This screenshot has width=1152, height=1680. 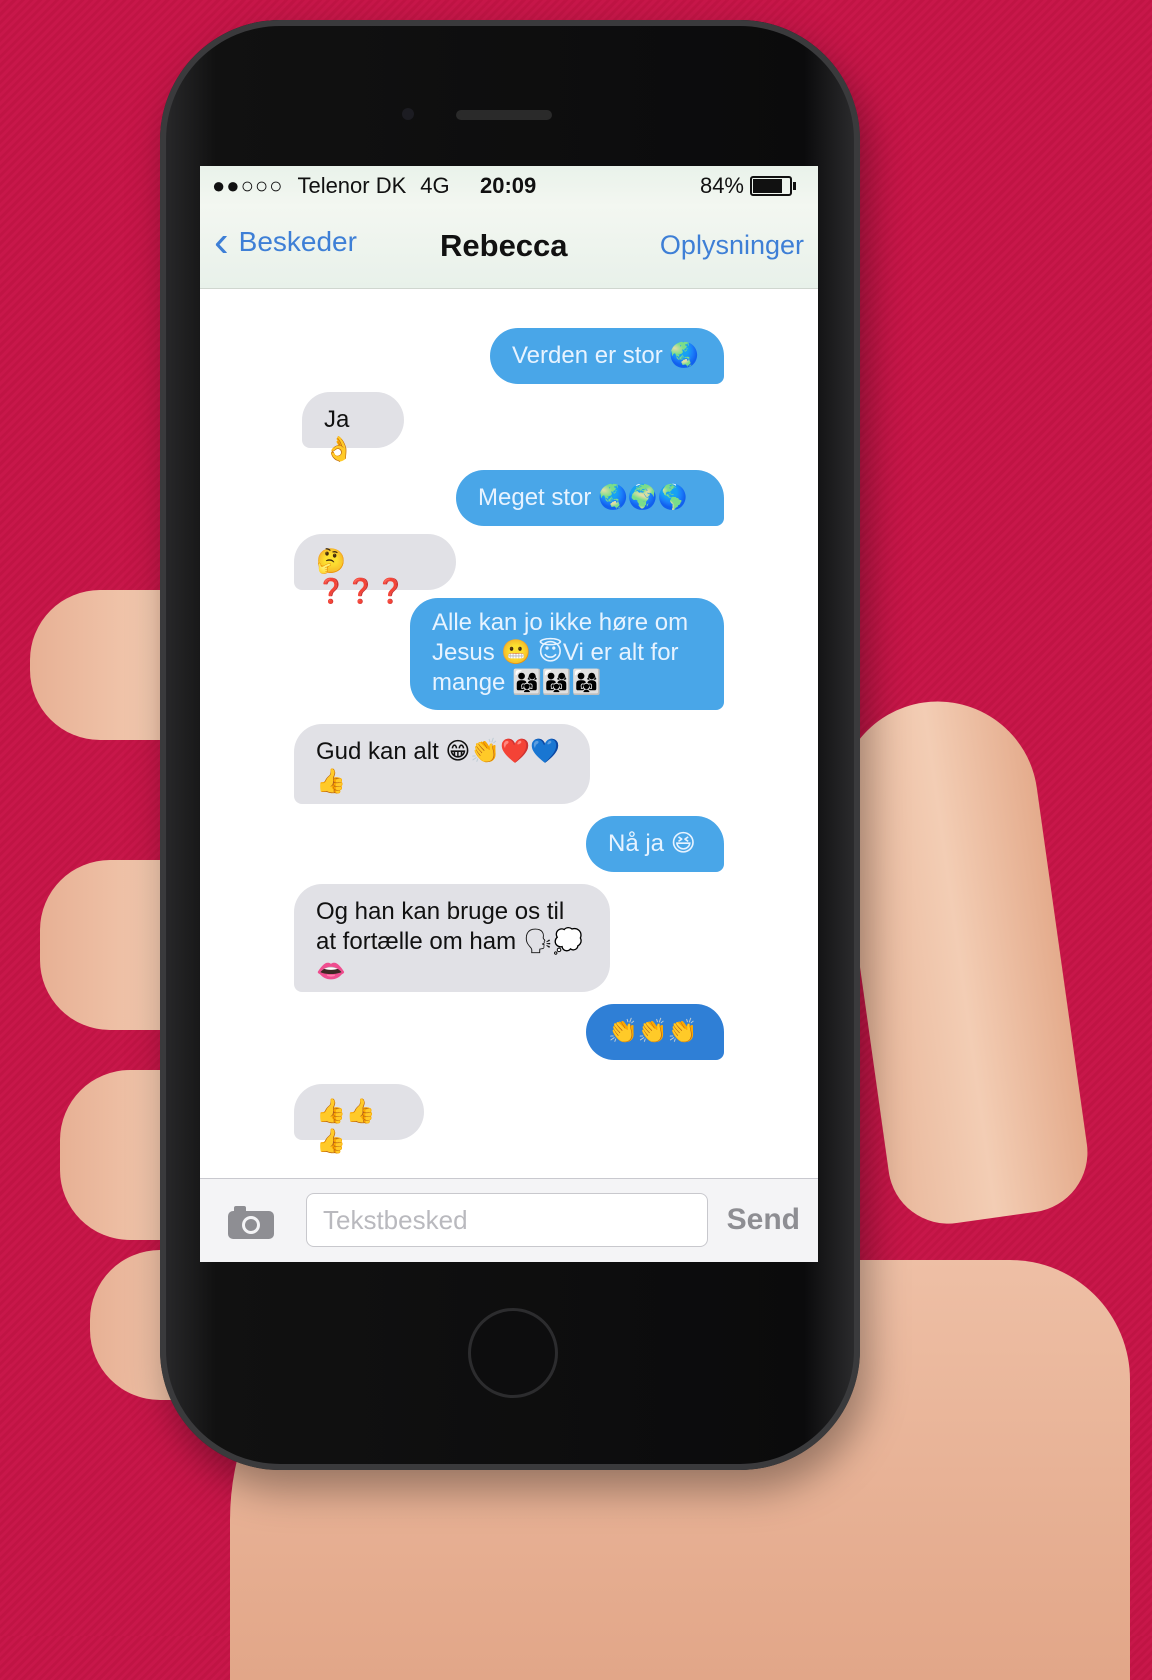 I want to click on message-composer: Send, so click(x=509, y=1220).